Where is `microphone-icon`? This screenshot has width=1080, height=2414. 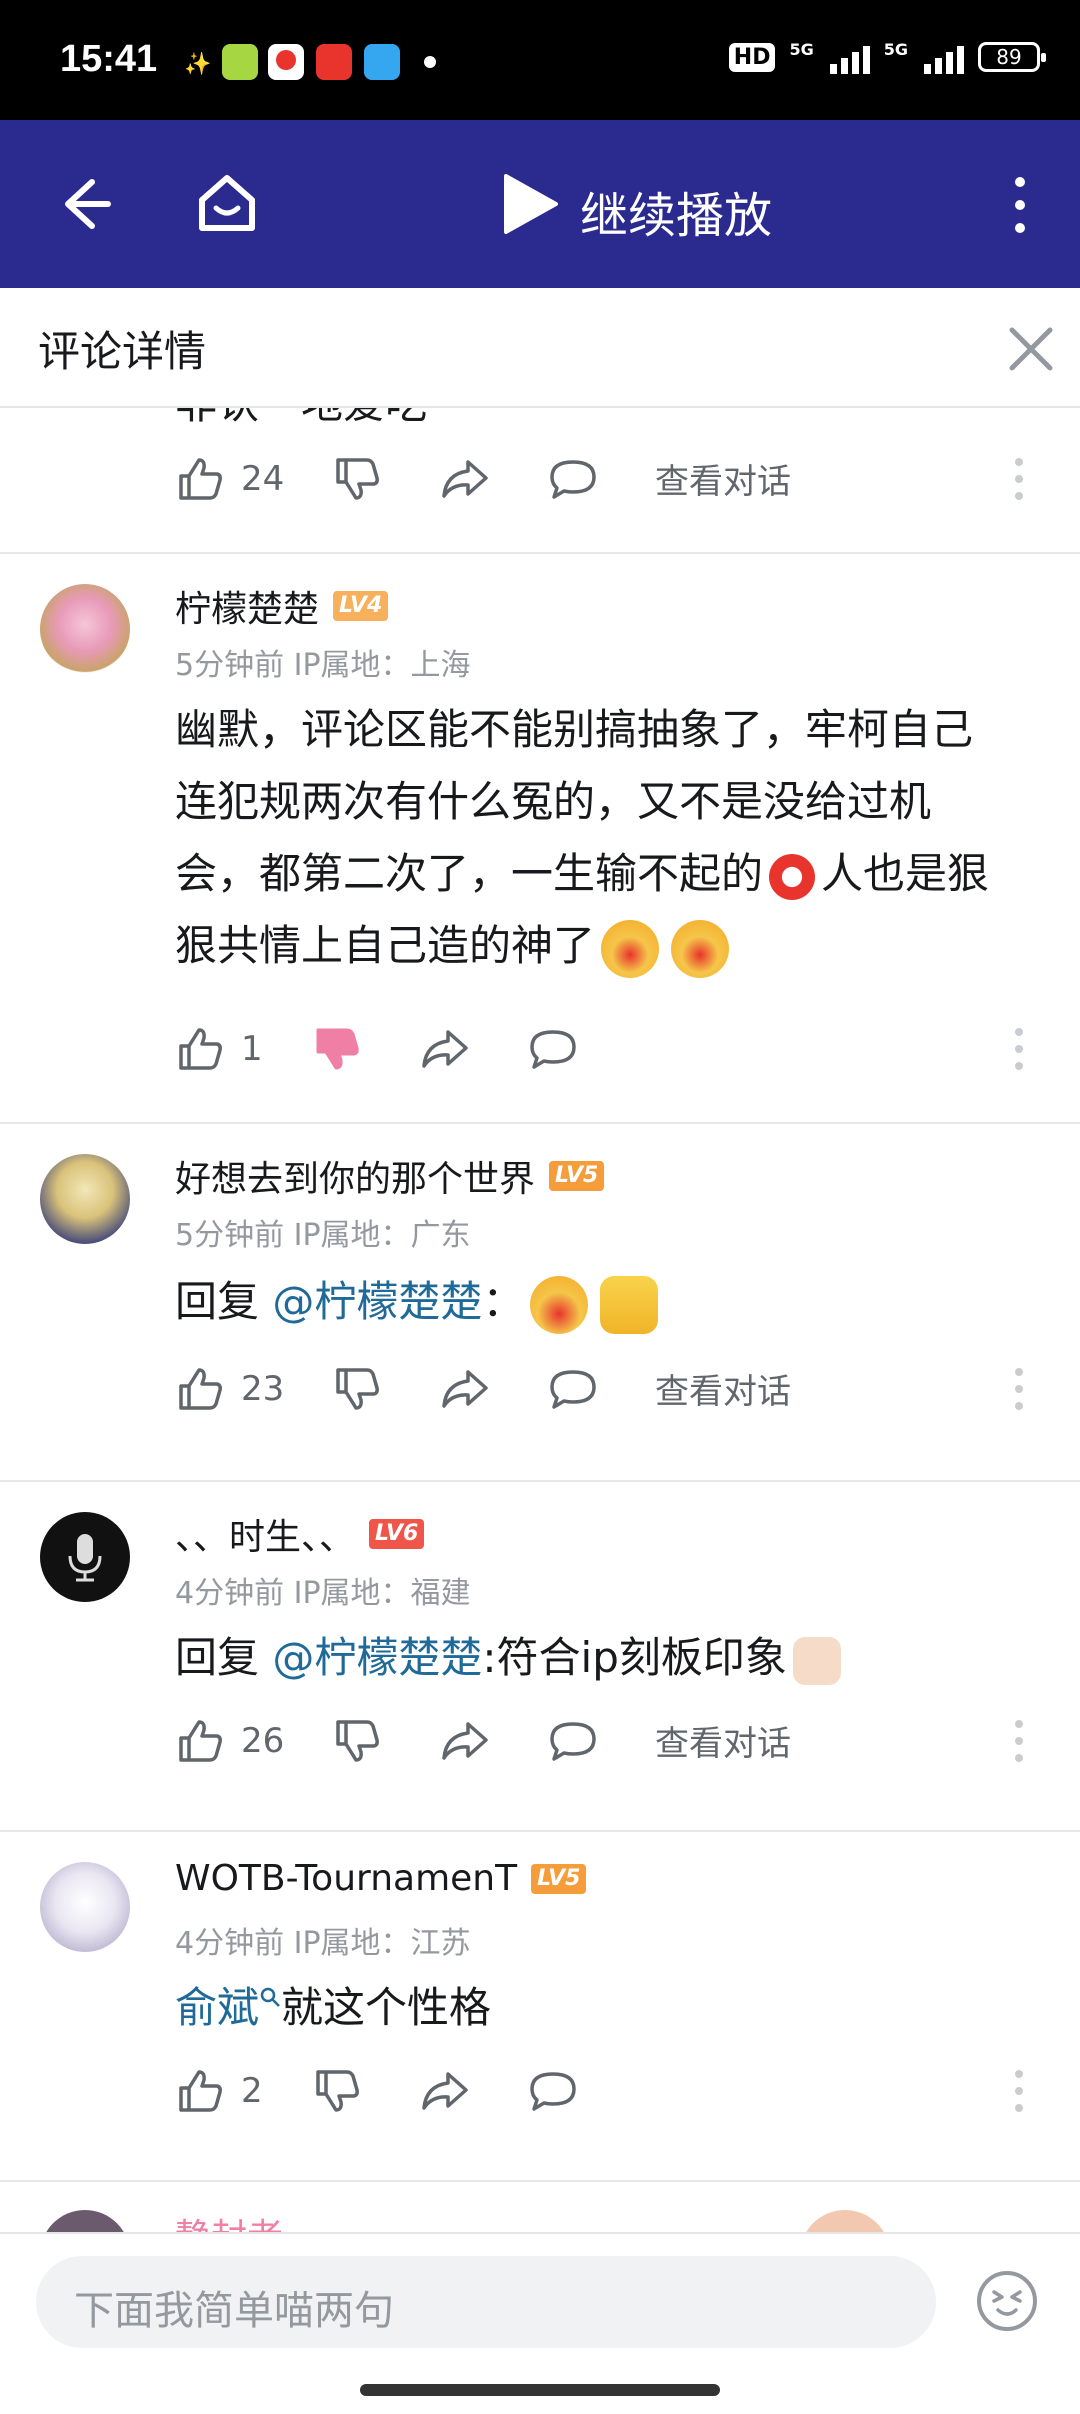 microphone-icon is located at coordinates (85, 1558).